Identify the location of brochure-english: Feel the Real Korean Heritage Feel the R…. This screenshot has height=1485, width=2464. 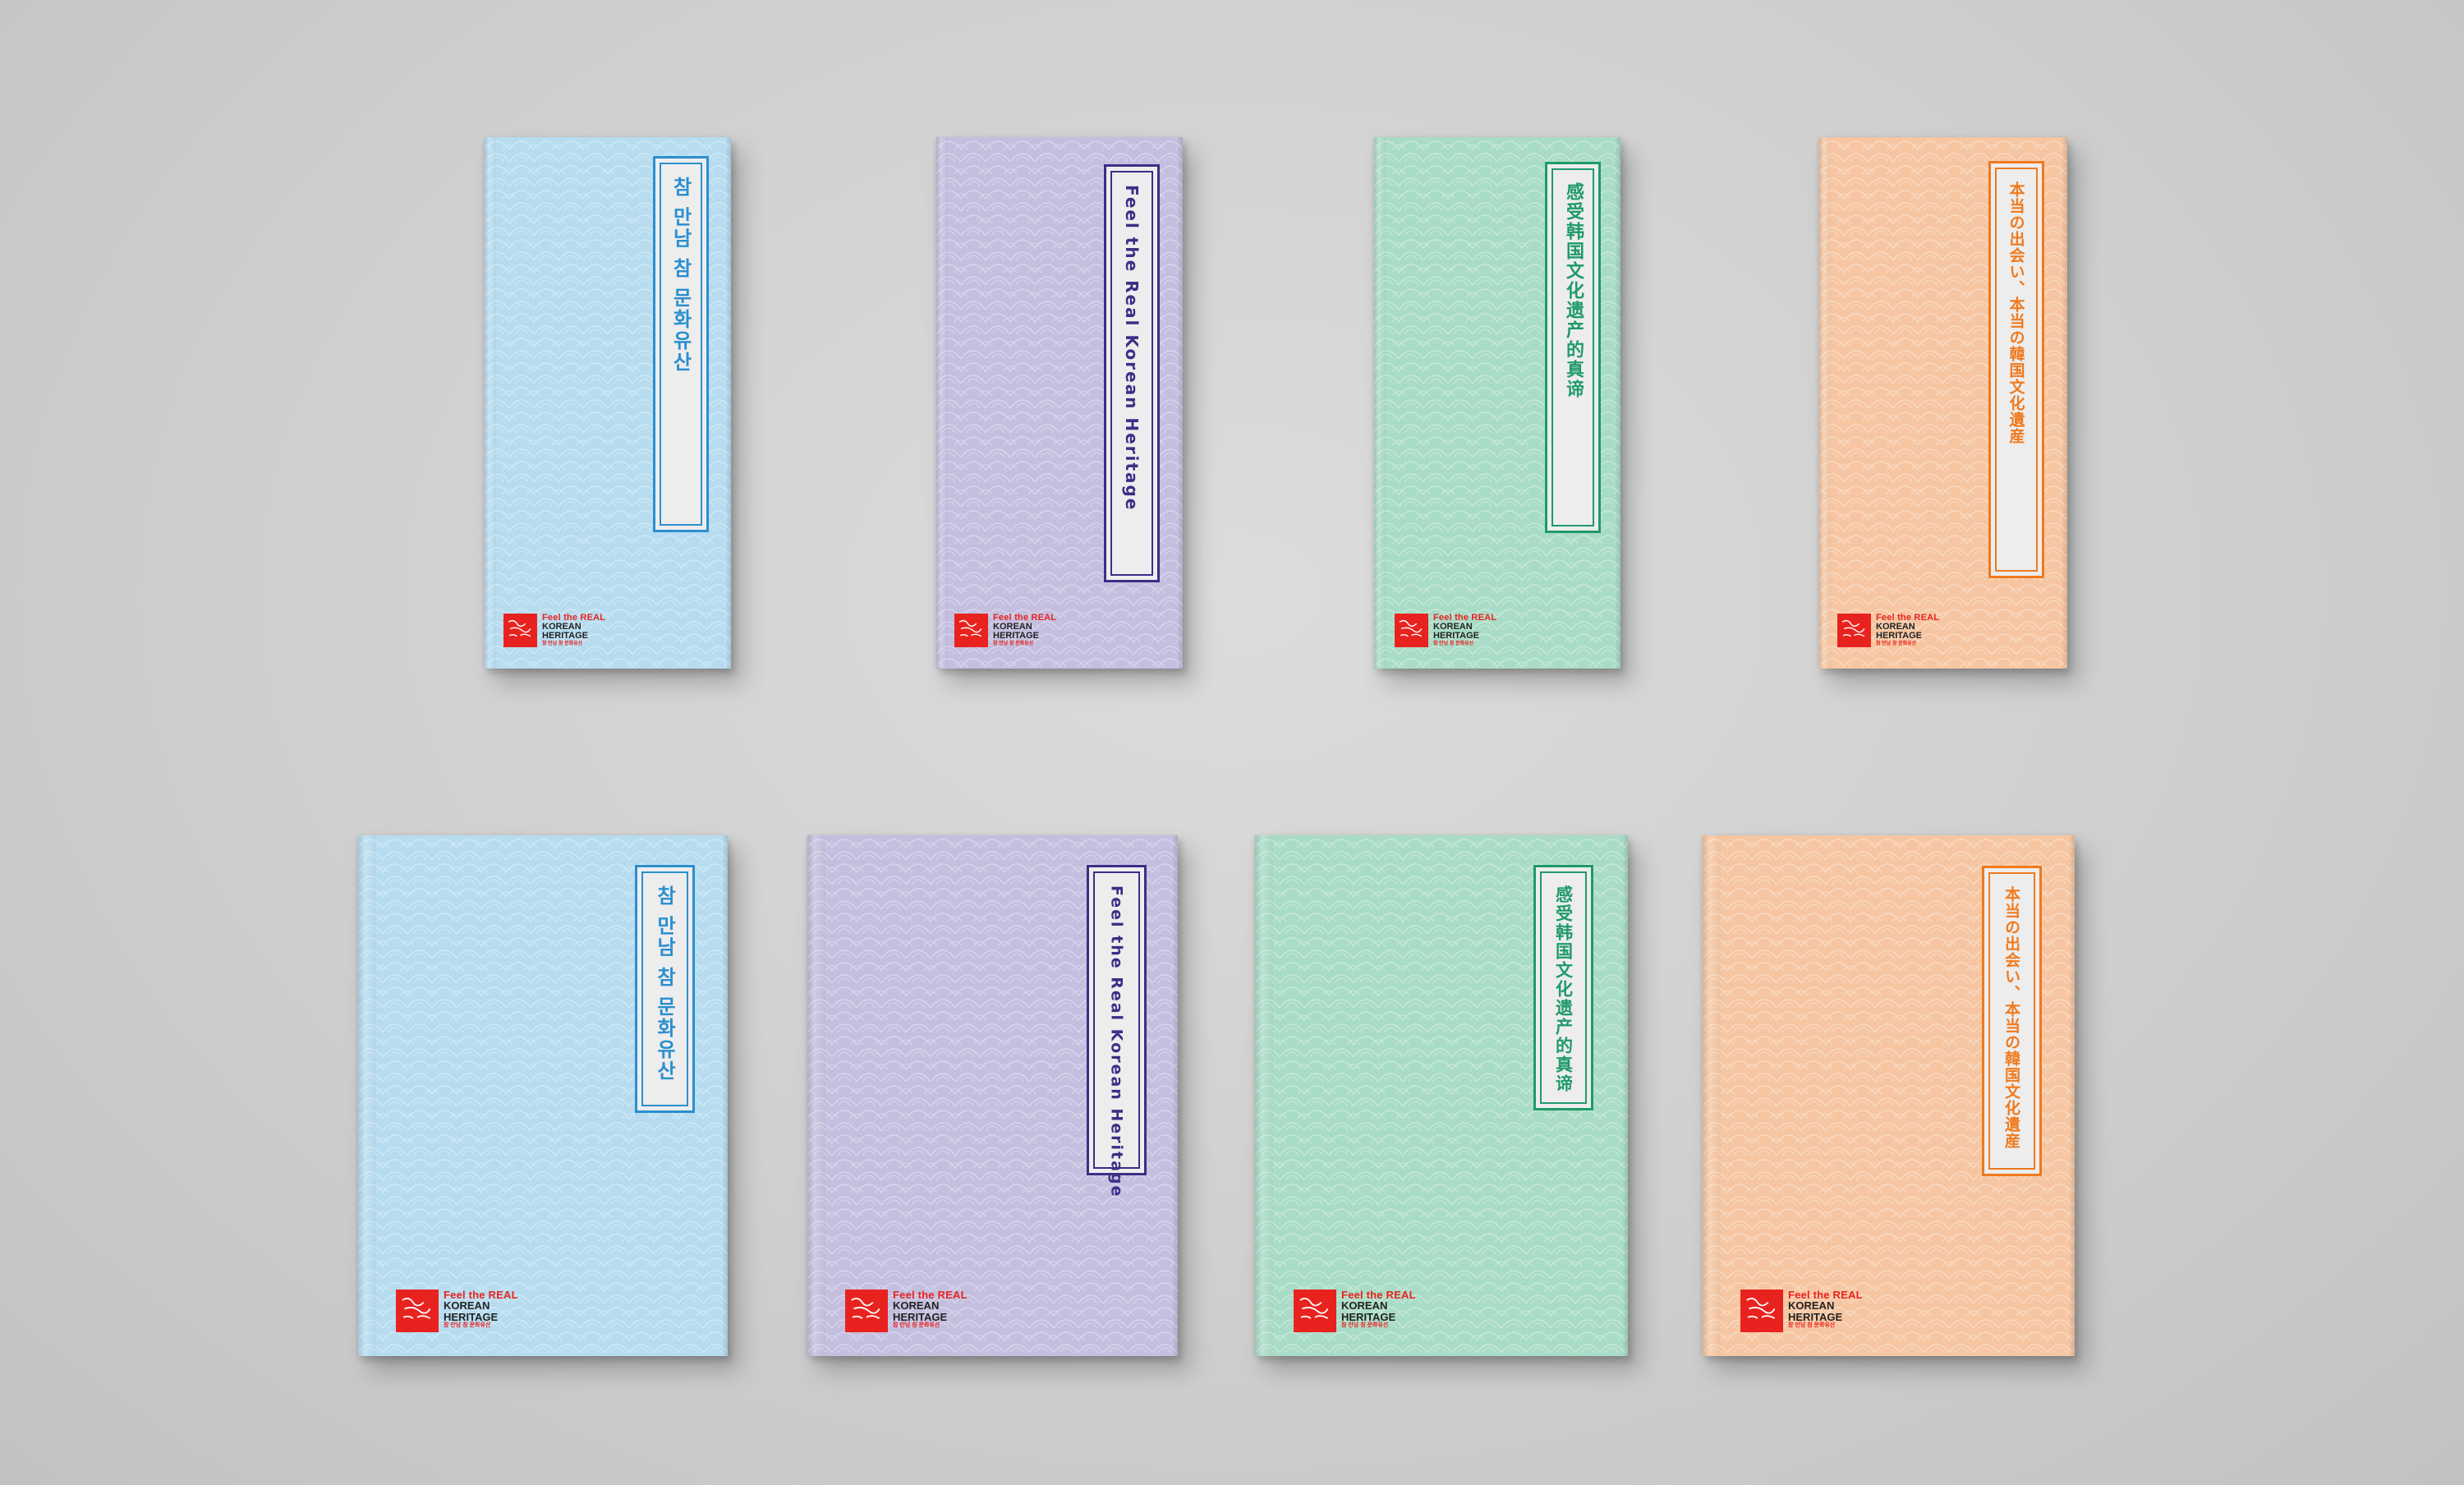
(1059, 403).